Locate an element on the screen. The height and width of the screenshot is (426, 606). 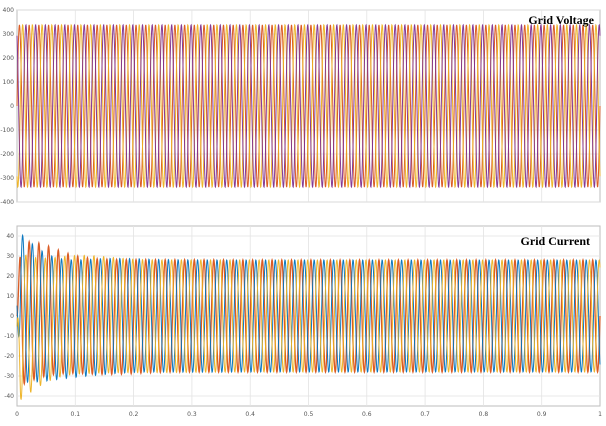
x-tick-label: 0.8 is located at coordinates (484, 414).